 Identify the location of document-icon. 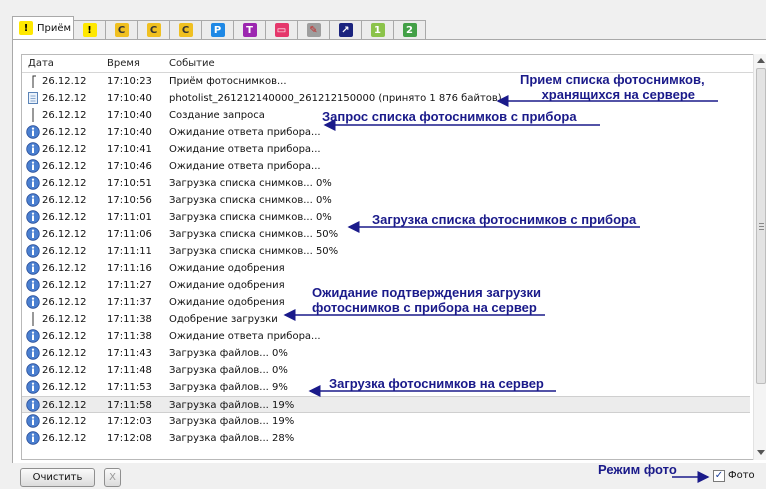
(33, 98).